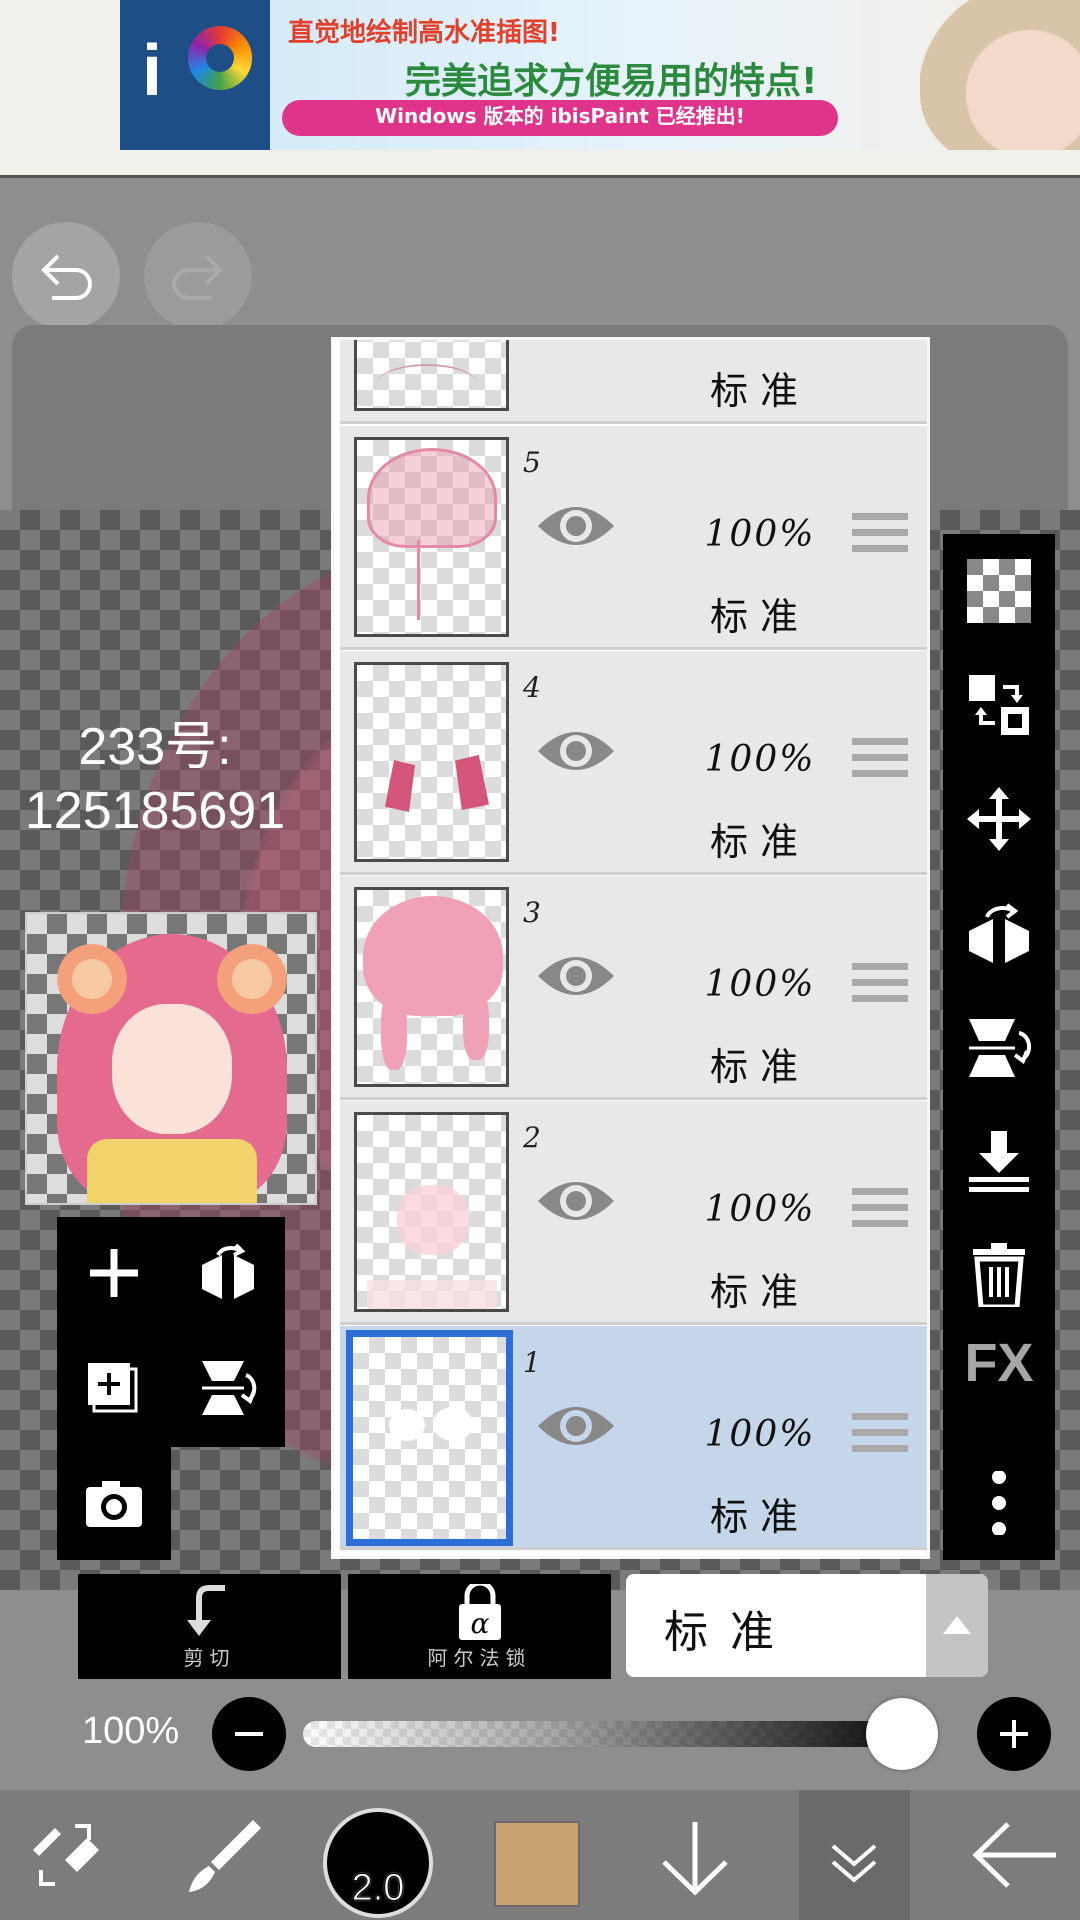 The height and width of the screenshot is (1920, 1080). What do you see at coordinates (424, 33) in the screenshot?
I see `ad-headline: 直觉地绘制高水准插图!` at bounding box center [424, 33].